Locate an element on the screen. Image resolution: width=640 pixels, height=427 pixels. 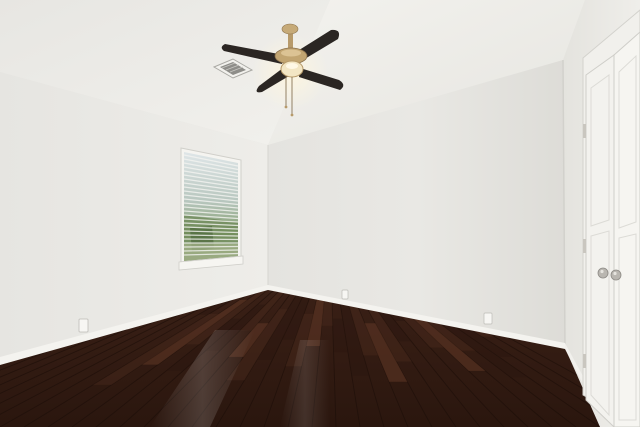
door-hinge-top is located at coordinates (584, 131).